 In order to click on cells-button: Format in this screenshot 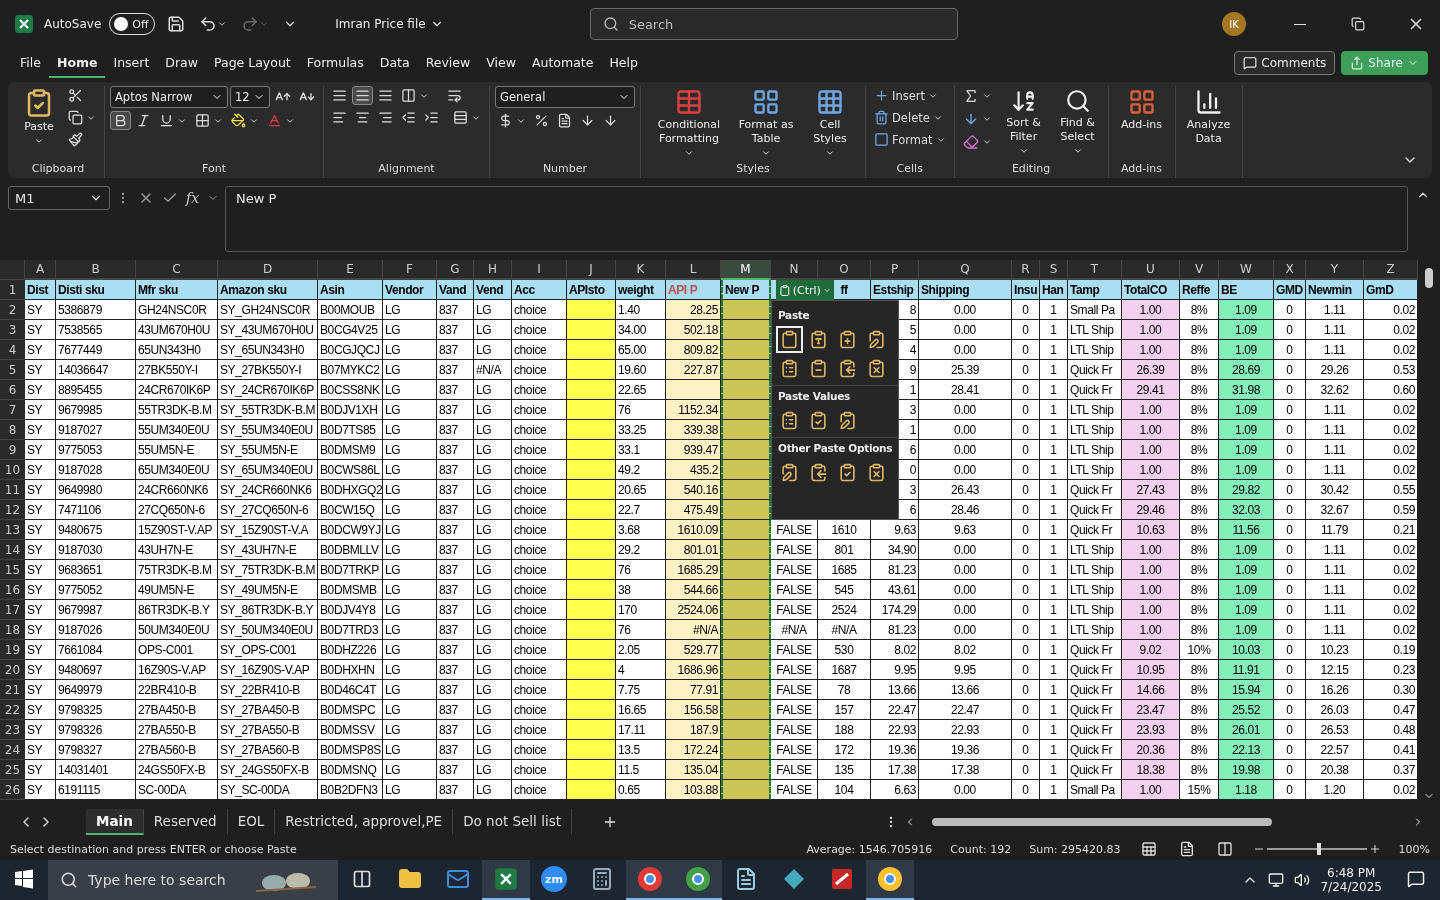, I will do `click(910, 139)`.